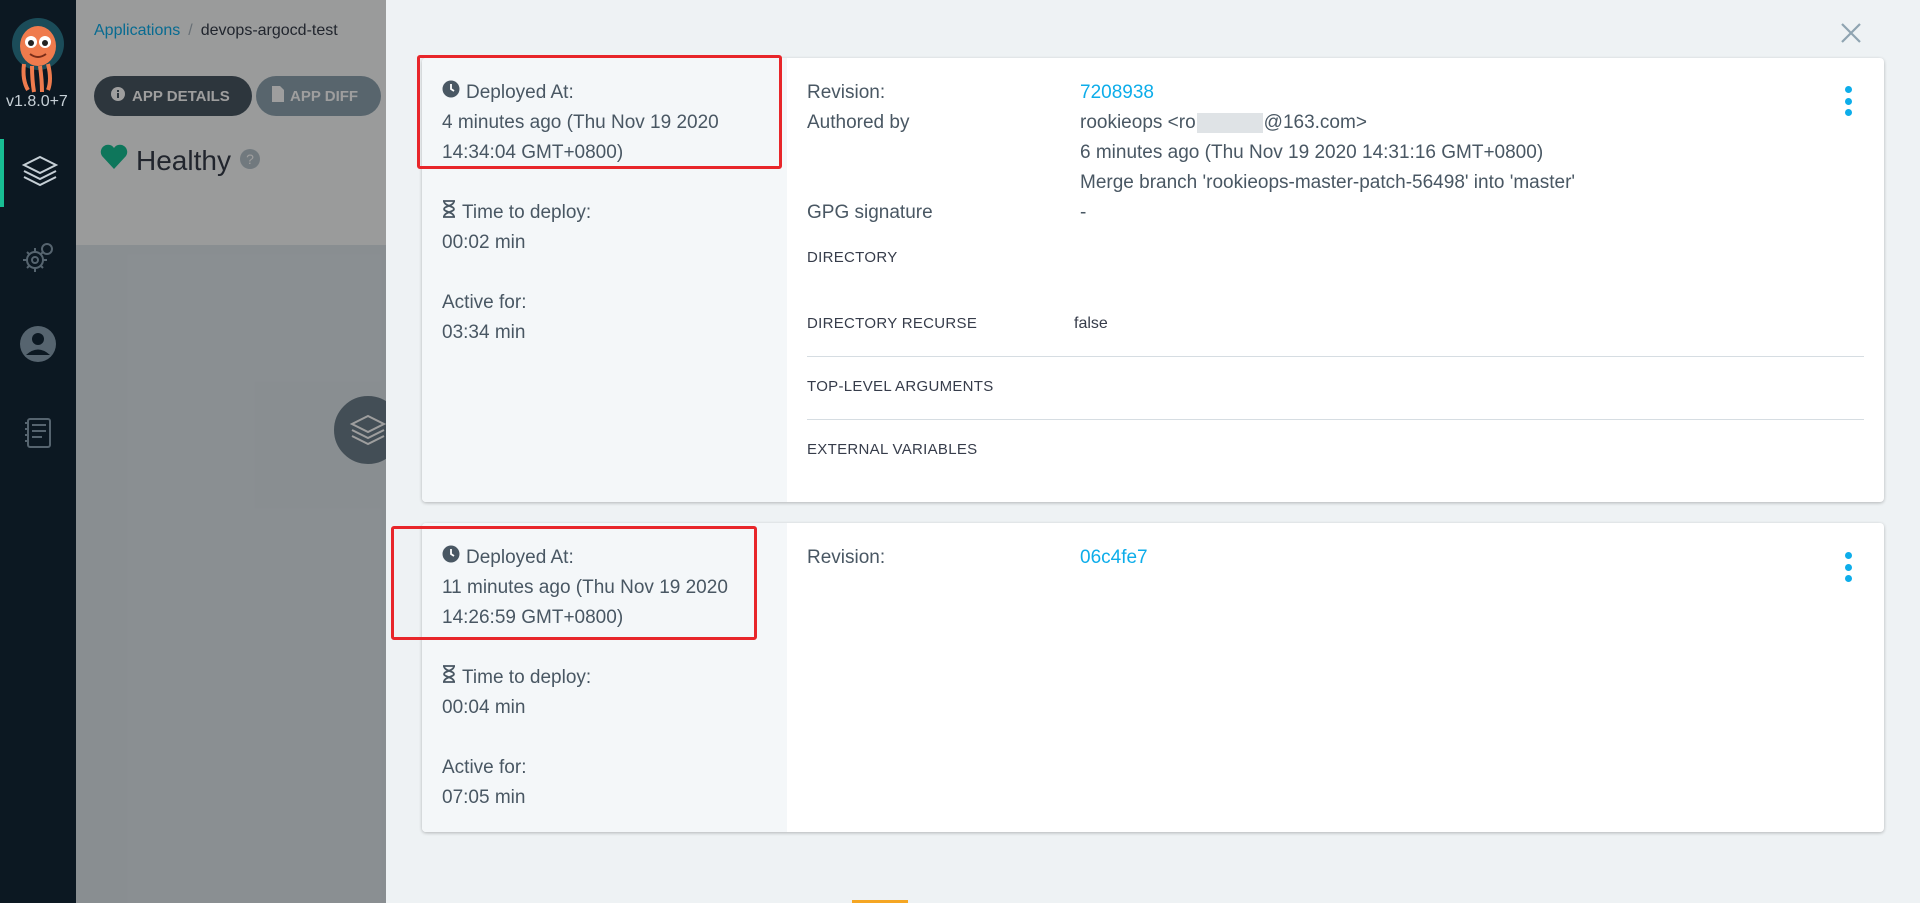 This screenshot has height=903, width=1920. I want to click on gpg-value: -, so click(1083, 212).